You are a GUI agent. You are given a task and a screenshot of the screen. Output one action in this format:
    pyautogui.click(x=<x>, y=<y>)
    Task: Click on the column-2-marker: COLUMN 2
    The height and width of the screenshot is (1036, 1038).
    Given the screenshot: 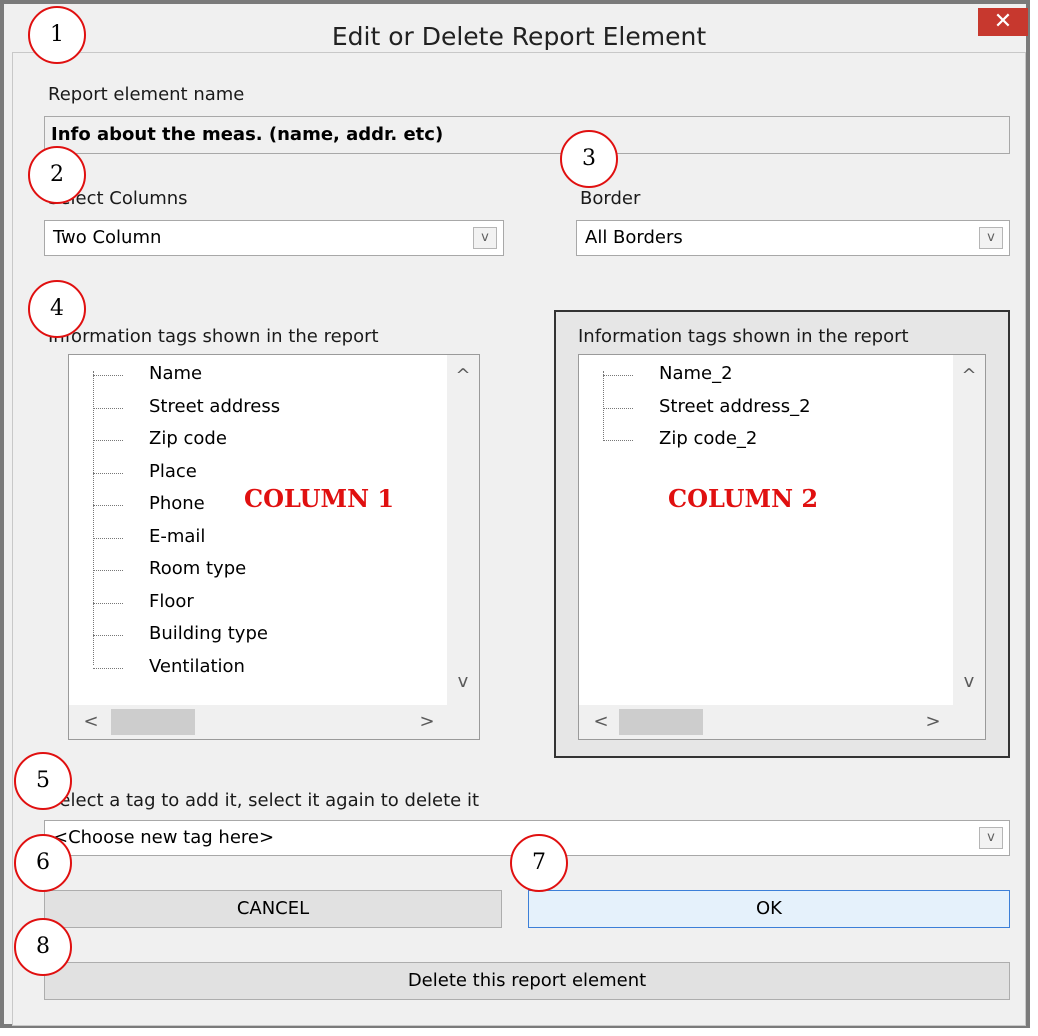 What is the action you would take?
    pyautogui.click(x=743, y=498)
    